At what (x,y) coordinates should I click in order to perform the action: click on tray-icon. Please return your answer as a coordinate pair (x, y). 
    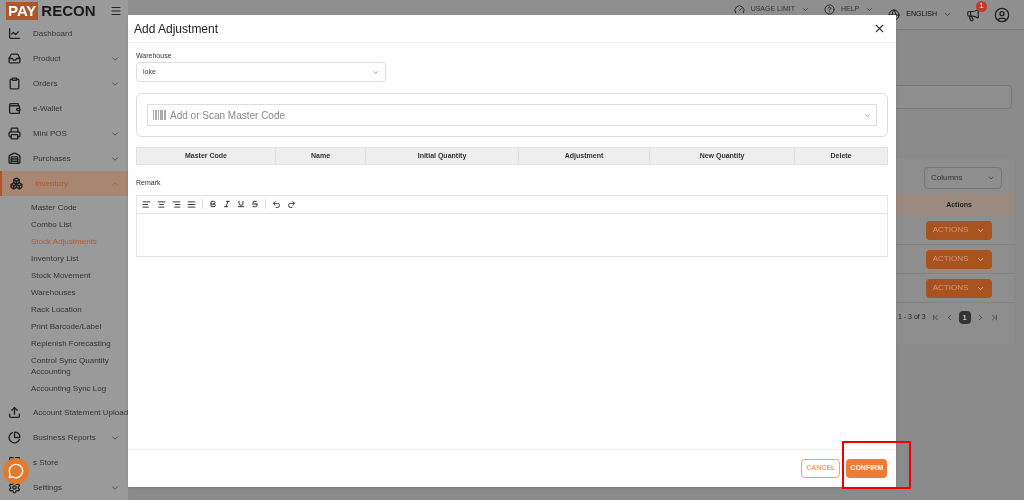
    Looking at the image, I should click on (14, 58).